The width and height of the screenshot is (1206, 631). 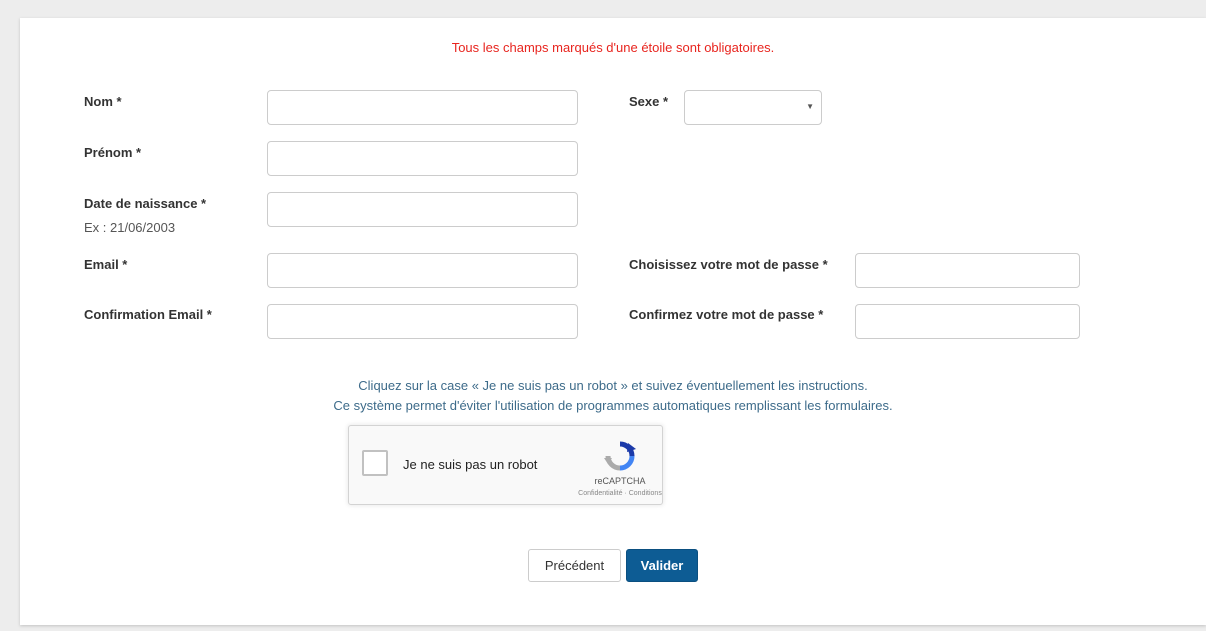 What do you see at coordinates (113, 152) in the screenshot?
I see `prenom-label: Prénom *` at bounding box center [113, 152].